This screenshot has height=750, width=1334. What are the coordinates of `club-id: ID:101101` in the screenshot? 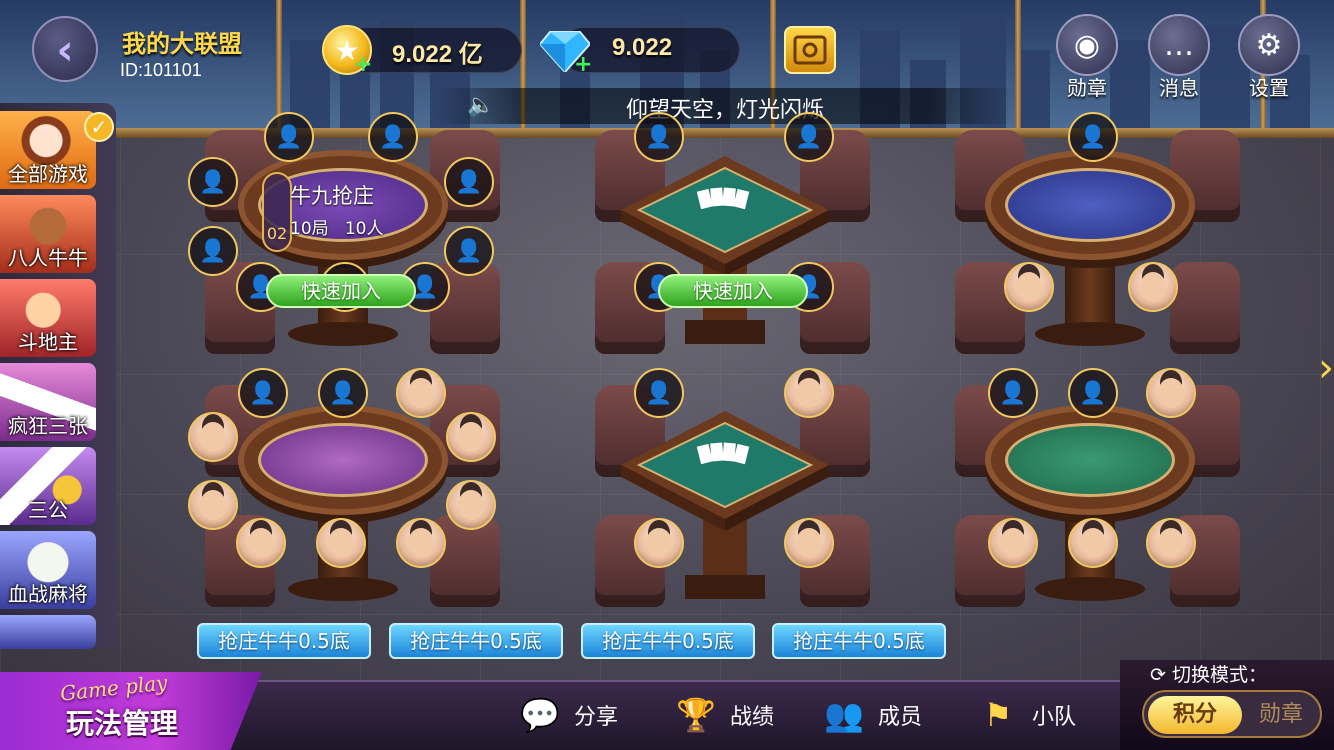 It's located at (161, 70).